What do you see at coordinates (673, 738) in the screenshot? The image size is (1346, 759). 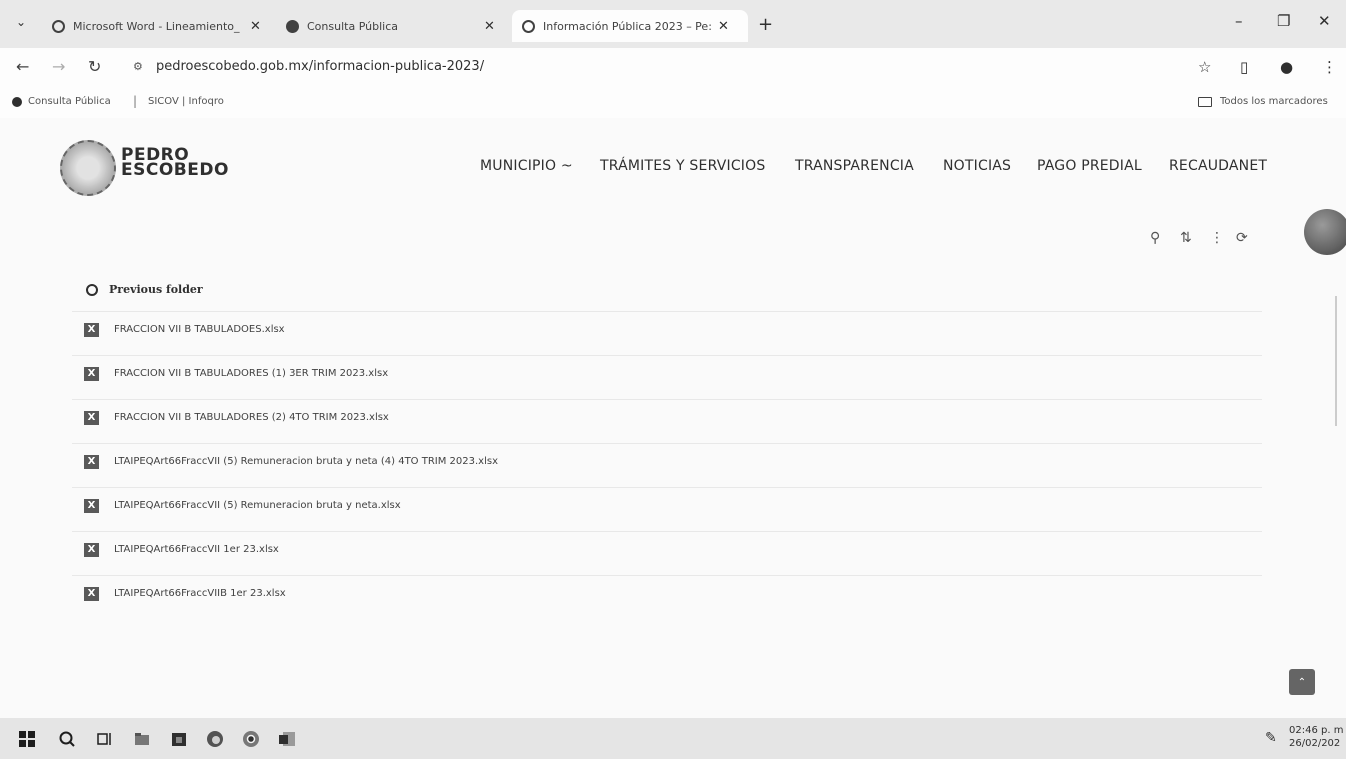 I see `windows-taskbar: ✎ 02:46 p. m 26/02/202` at bounding box center [673, 738].